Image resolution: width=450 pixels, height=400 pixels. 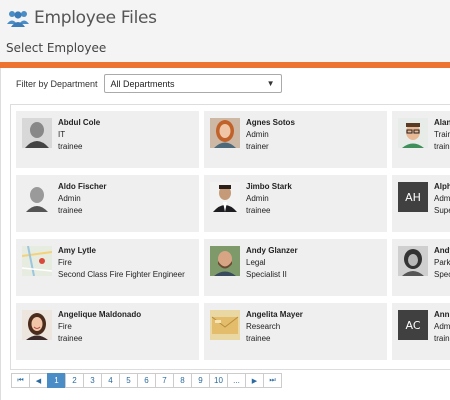 What do you see at coordinates (128, 380) in the screenshot?
I see `page-button: 5` at bounding box center [128, 380].